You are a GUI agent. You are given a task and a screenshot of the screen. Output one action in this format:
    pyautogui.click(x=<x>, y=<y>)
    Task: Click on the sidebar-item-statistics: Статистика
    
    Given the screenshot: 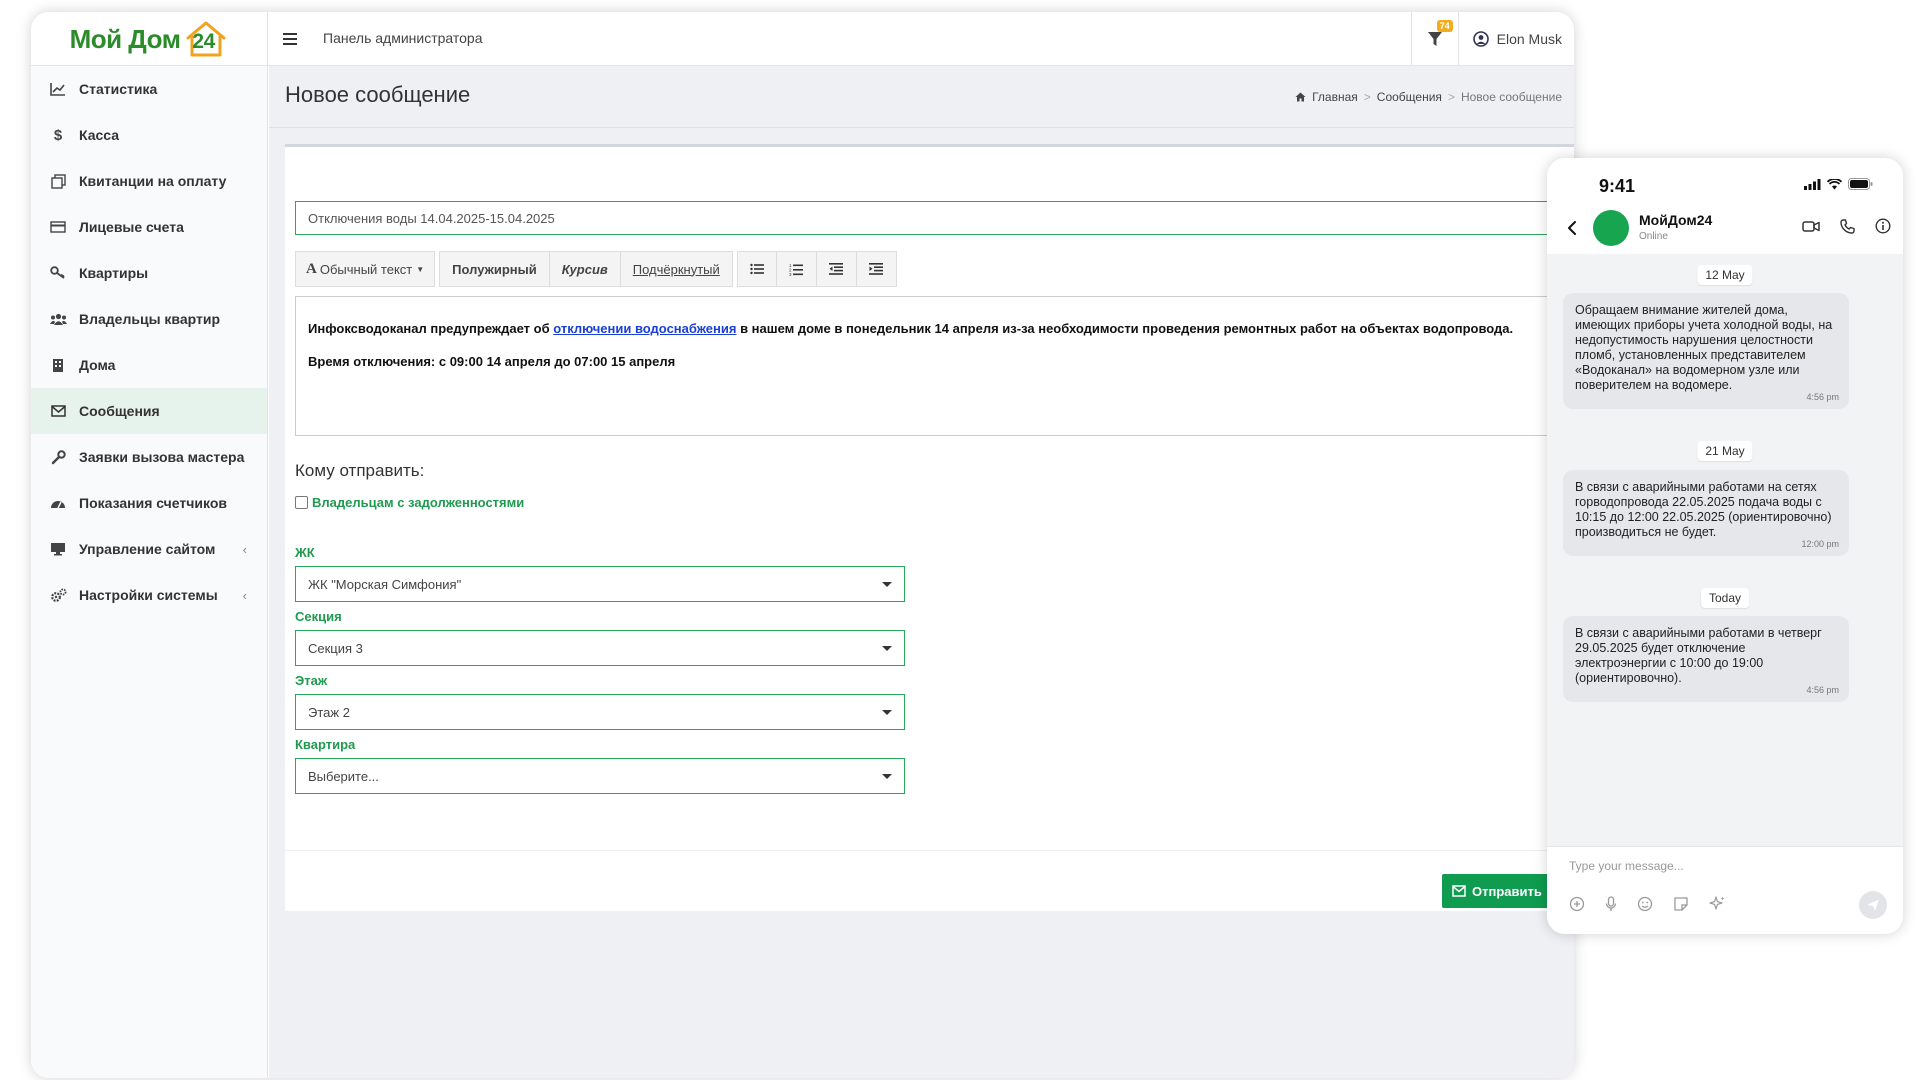 What is the action you would take?
    pyautogui.click(x=149, y=89)
    